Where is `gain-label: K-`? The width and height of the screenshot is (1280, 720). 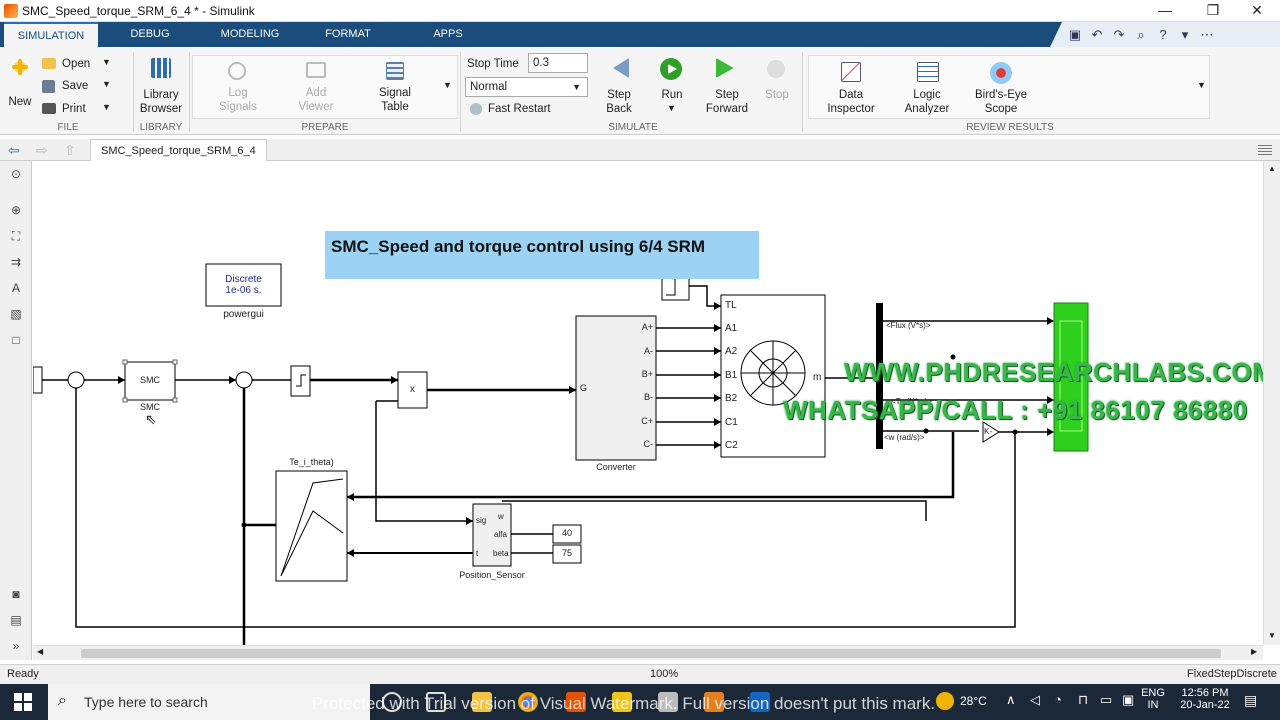
gain-label: K- is located at coordinates (988, 431).